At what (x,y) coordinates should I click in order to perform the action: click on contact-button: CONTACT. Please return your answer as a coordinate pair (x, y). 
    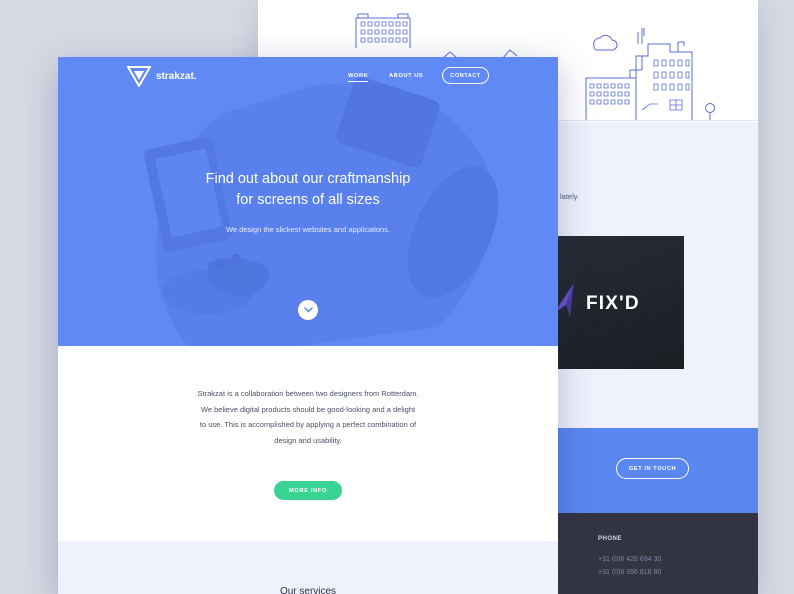
    Looking at the image, I should click on (465, 75).